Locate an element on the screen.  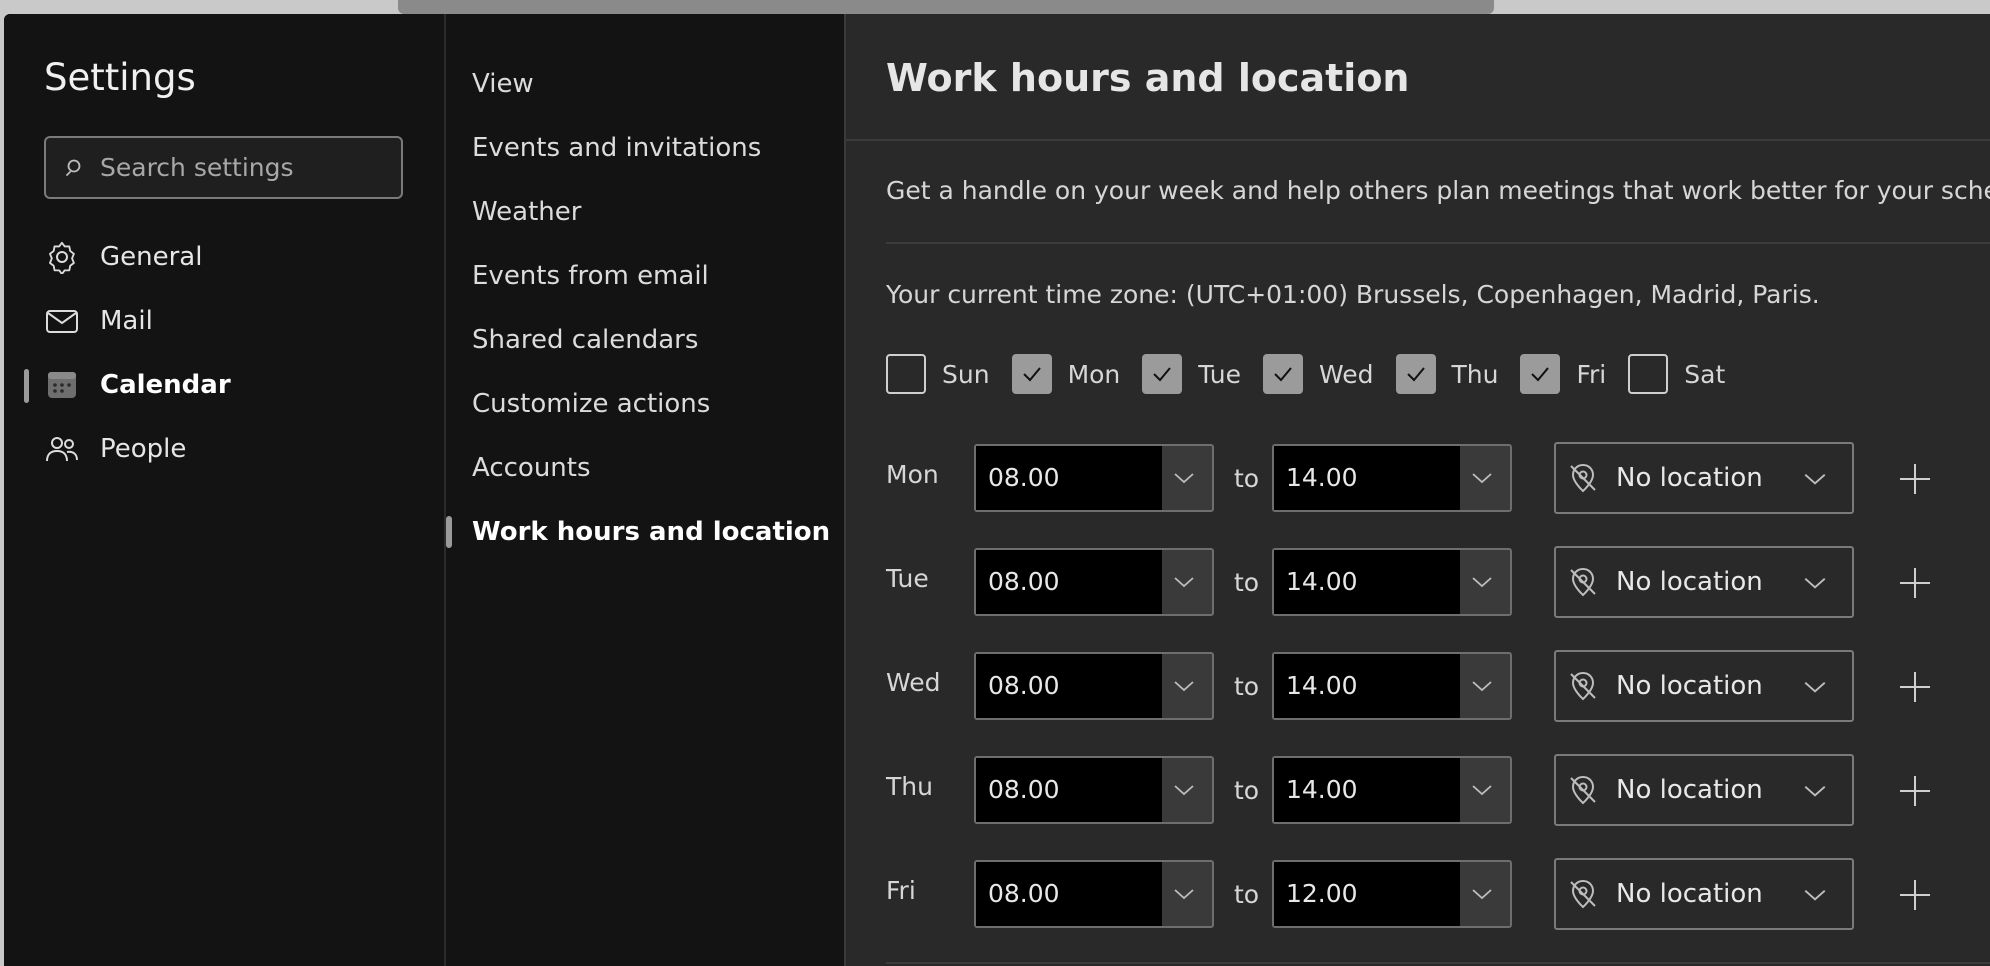
row-day-label: Wed is located at coordinates (913, 682).